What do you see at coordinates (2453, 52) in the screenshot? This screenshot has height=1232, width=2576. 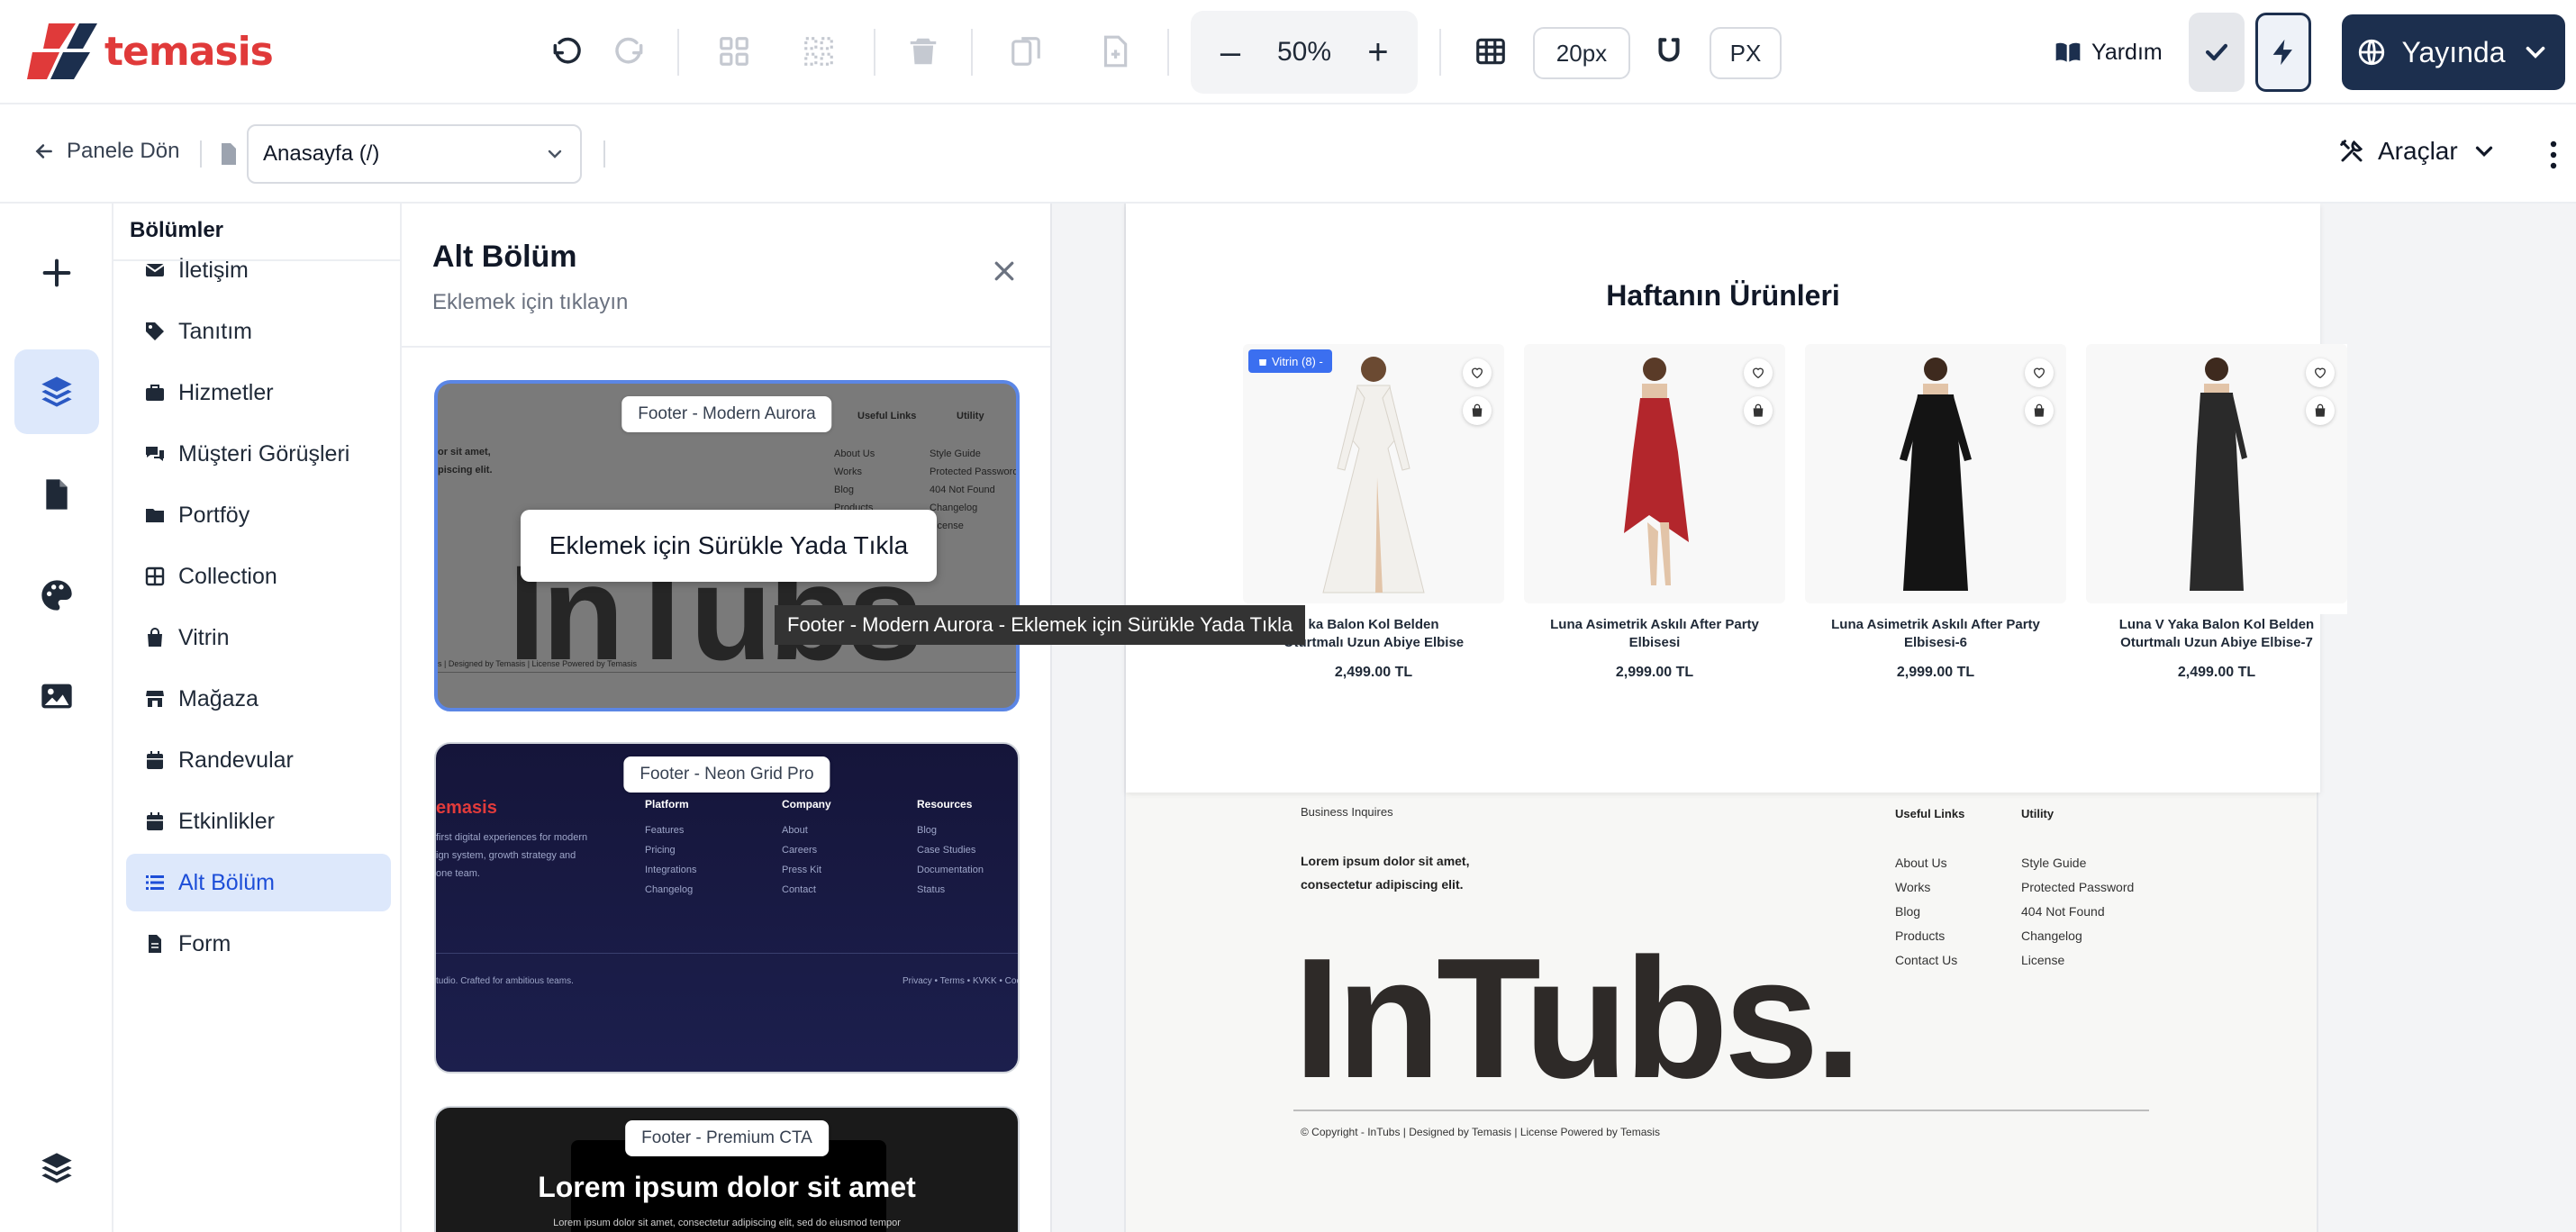 I see `publish-button: Yayında` at bounding box center [2453, 52].